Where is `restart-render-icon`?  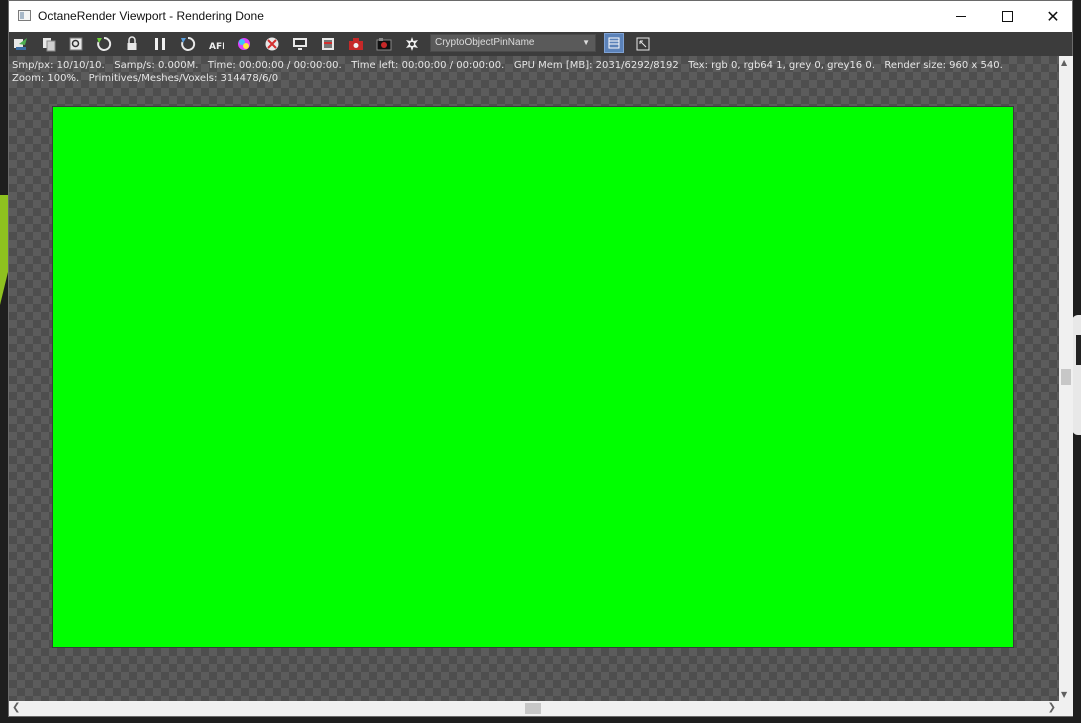 restart-render-icon is located at coordinates (104, 44).